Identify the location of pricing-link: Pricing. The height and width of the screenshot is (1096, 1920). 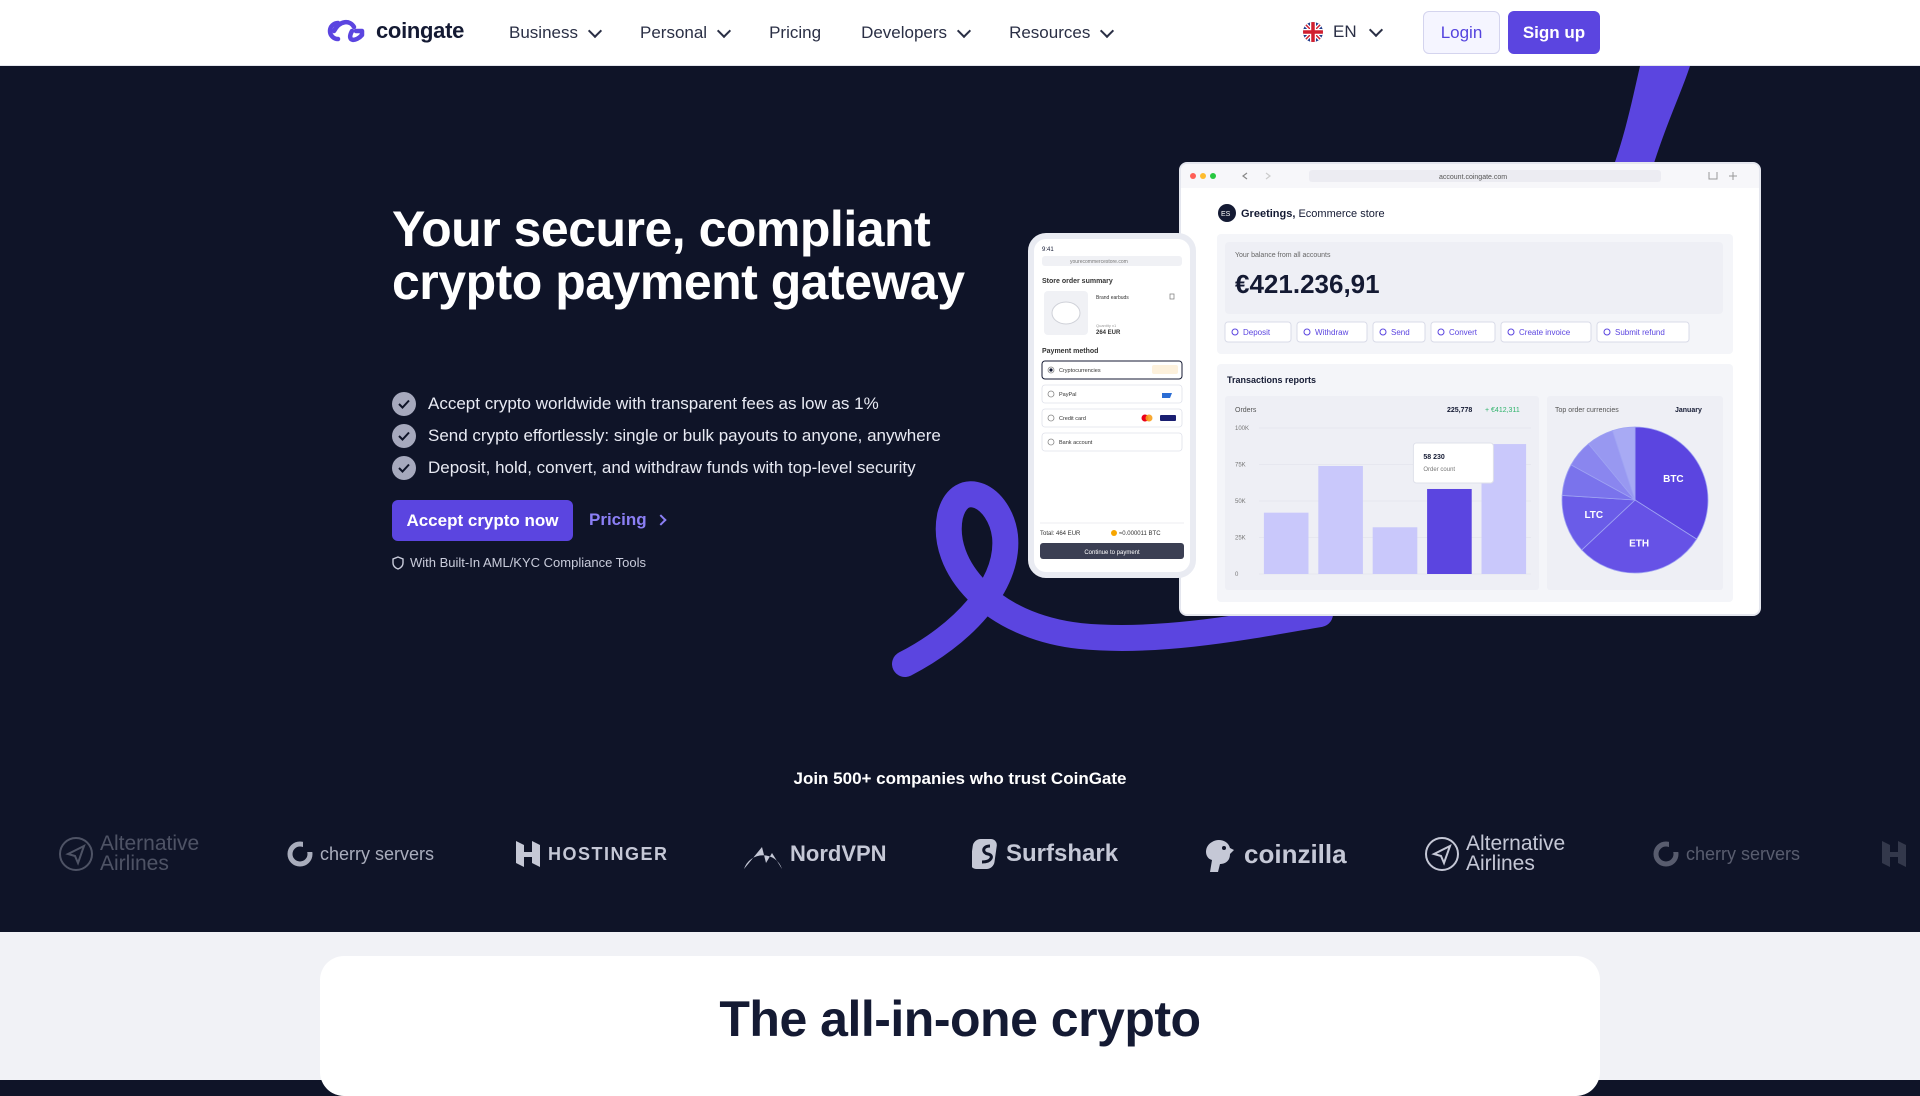
(628, 520).